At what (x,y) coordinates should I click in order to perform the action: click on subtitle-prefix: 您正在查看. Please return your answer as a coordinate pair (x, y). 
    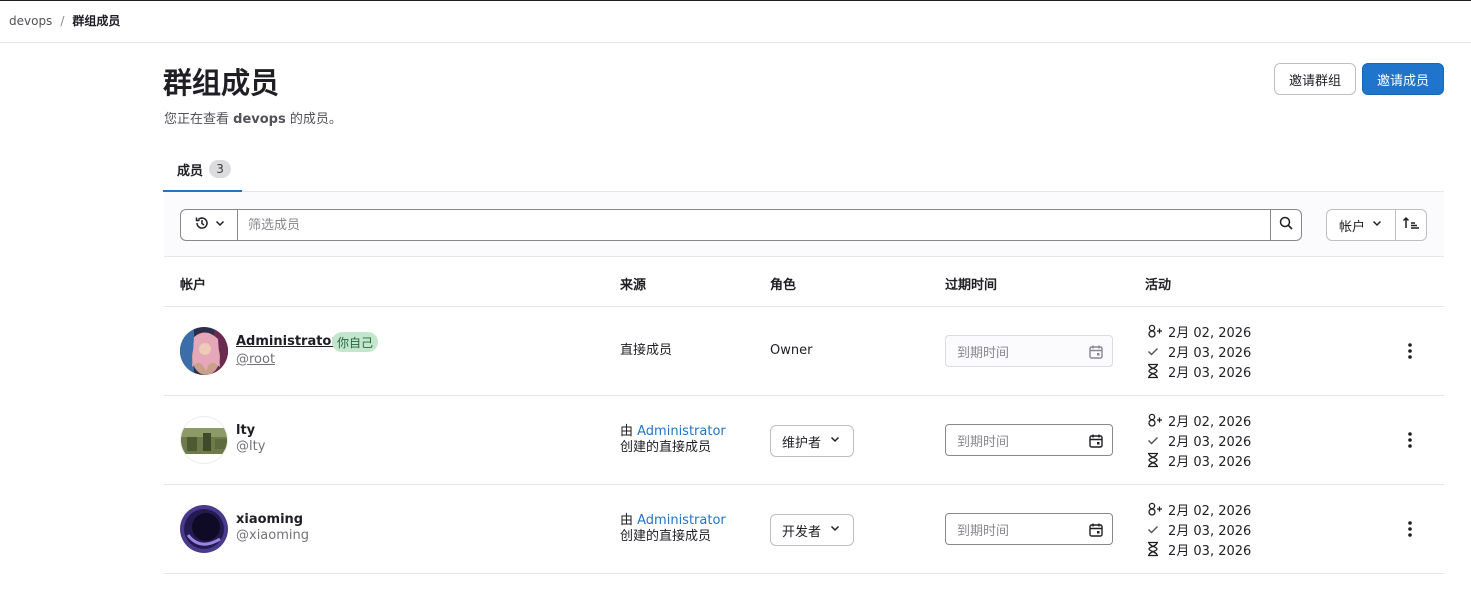
    Looking at the image, I should click on (199, 119).